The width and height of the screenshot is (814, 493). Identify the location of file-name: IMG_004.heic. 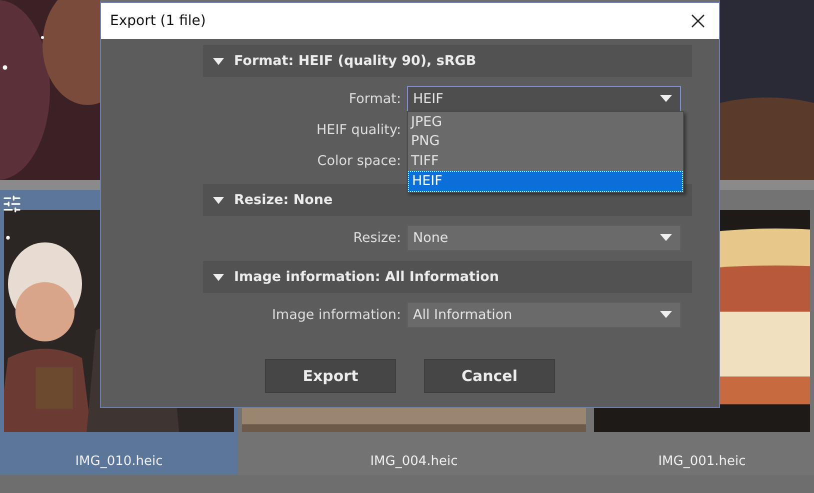
(414, 461).